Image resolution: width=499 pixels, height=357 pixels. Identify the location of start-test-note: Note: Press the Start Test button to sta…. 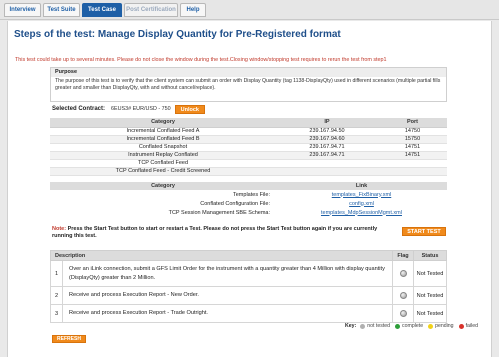
(222, 233).